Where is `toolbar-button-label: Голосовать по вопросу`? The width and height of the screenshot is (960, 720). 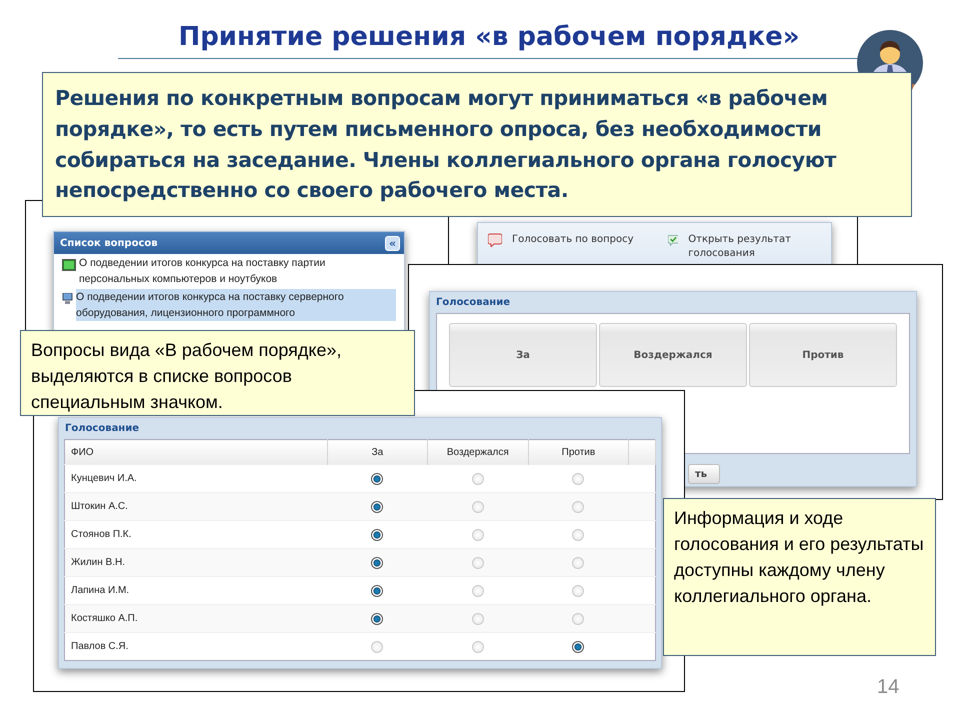
toolbar-button-label: Голосовать по вопросу is located at coordinates (573, 240).